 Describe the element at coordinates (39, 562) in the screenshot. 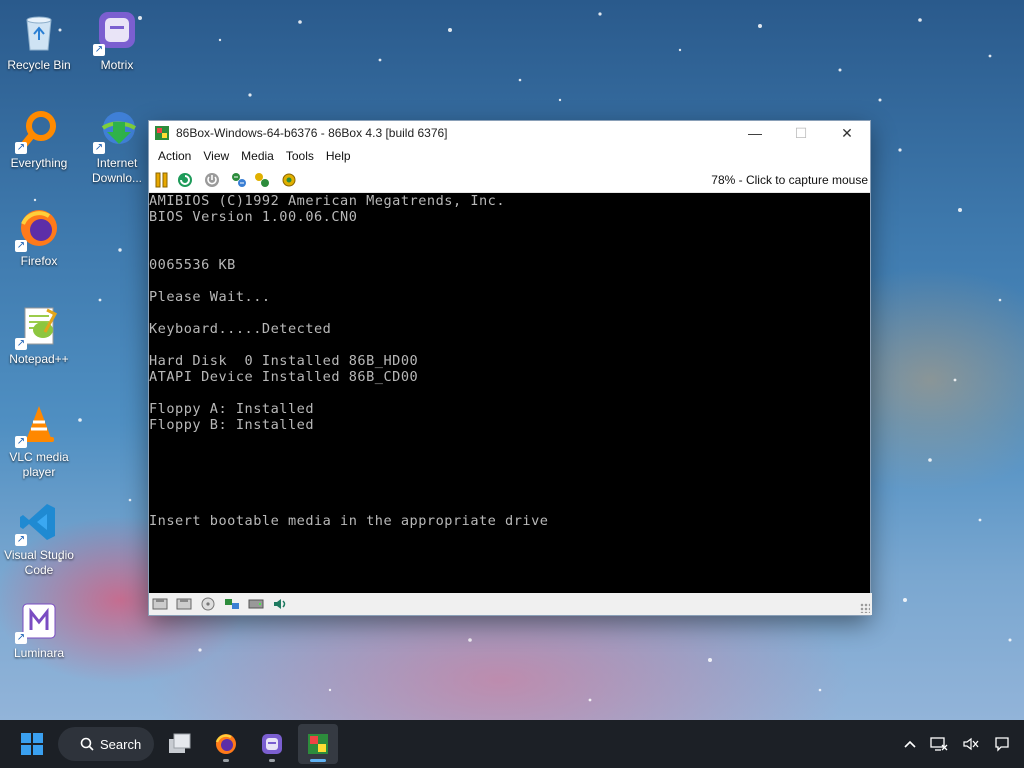

I see `desktop-icon-label: Visual Studio Code` at that location.